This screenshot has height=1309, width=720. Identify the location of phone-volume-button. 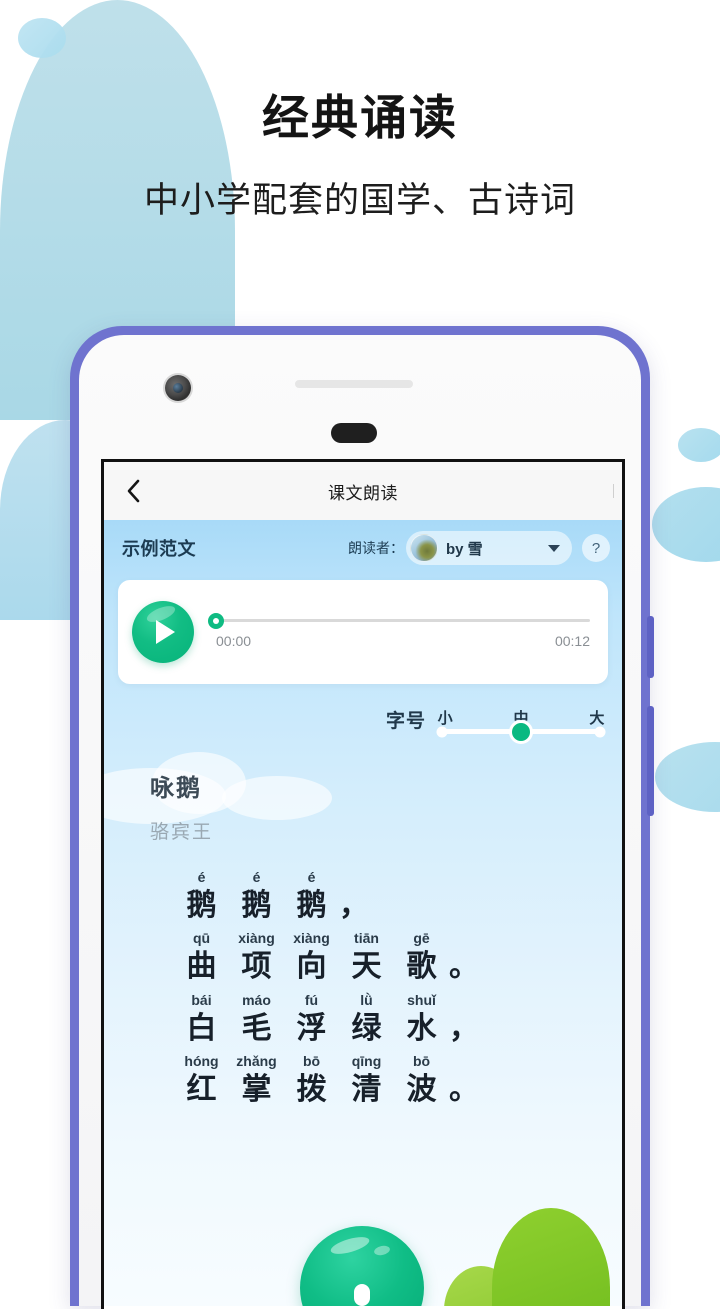
(650, 647).